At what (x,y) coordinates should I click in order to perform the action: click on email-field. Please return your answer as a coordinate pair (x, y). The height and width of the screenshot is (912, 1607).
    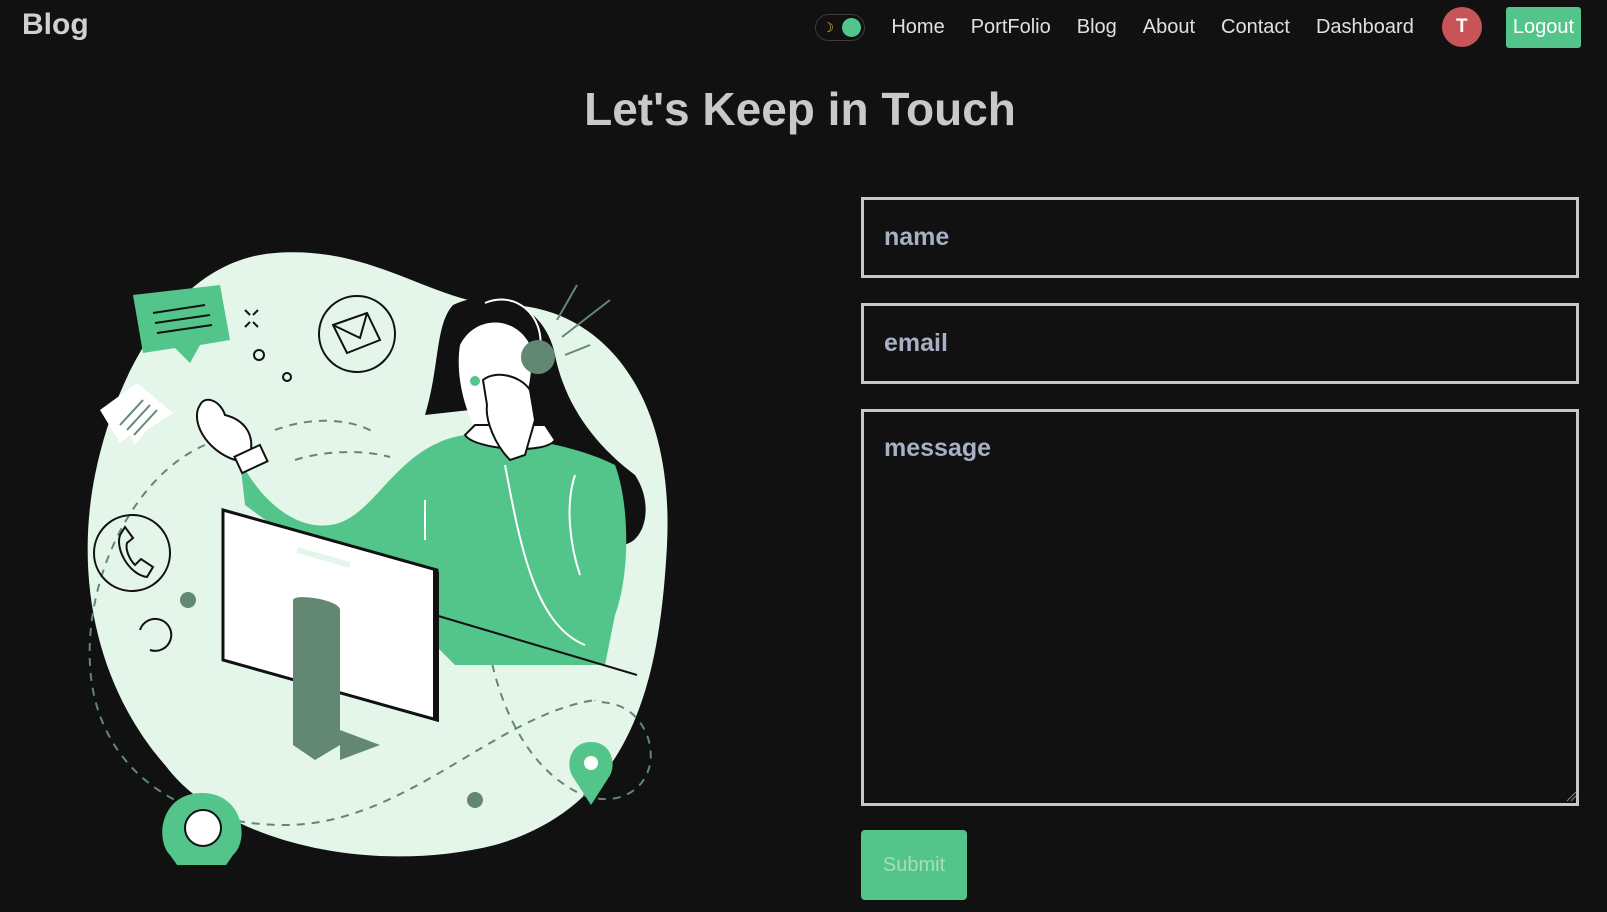
    Looking at the image, I should click on (1220, 343).